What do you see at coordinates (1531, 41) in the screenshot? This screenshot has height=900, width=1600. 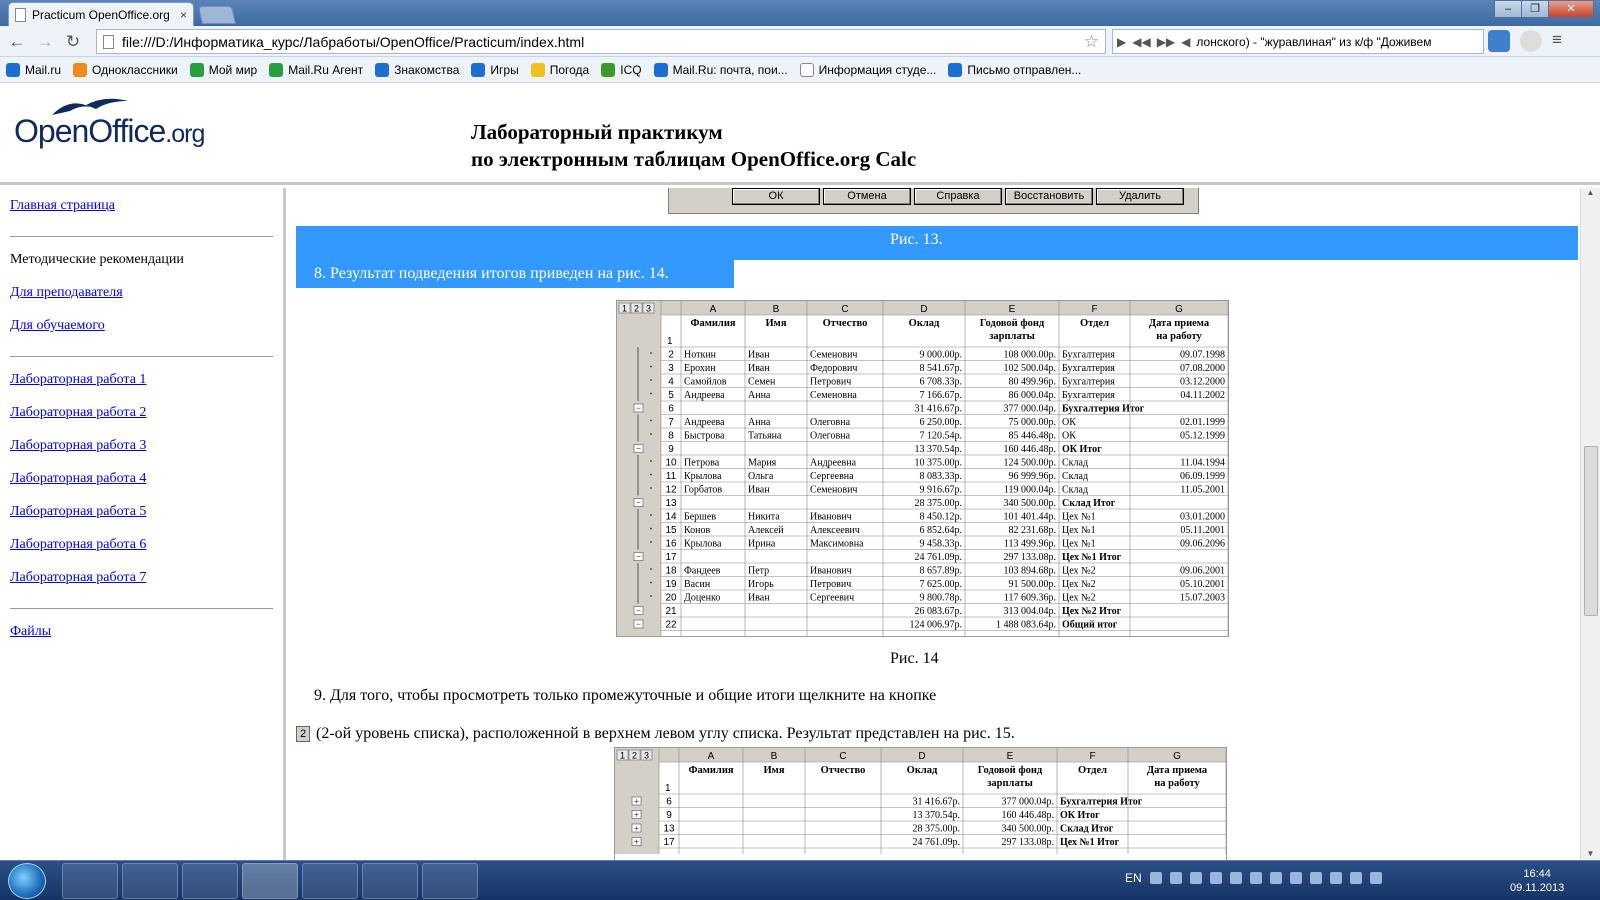 I see `user-icon` at bounding box center [1531, 41].